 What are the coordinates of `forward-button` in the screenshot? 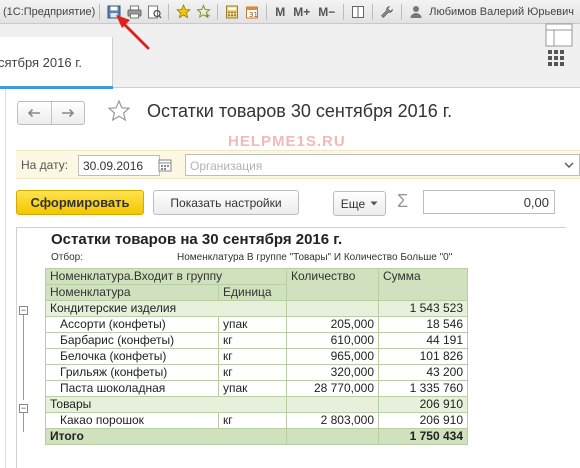 It's located at (67, 113).